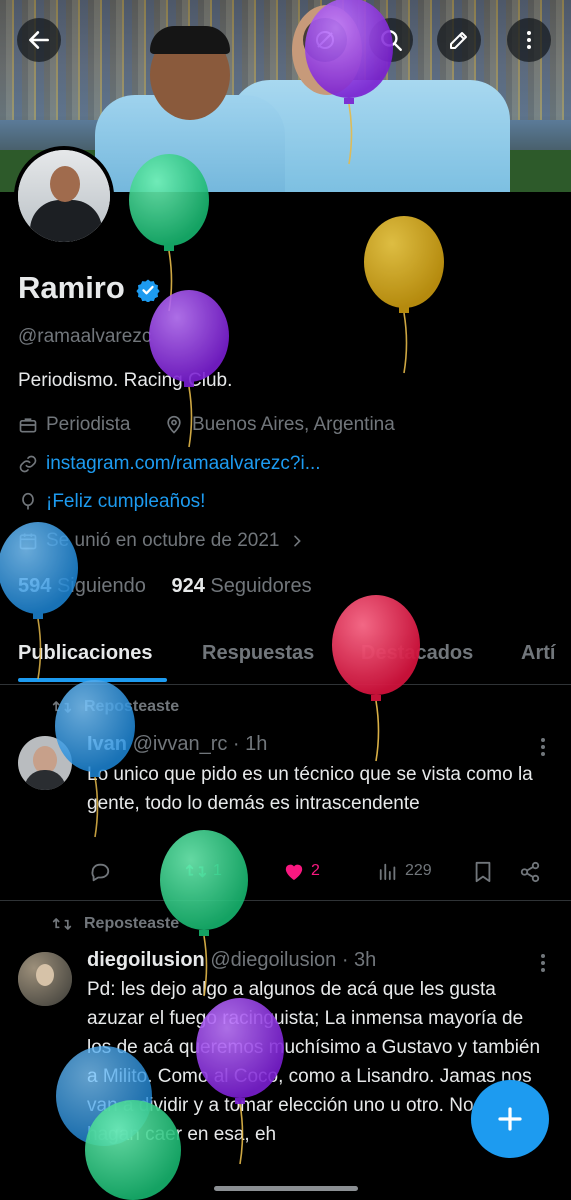  I want to click on back-button, so click(39, 40).